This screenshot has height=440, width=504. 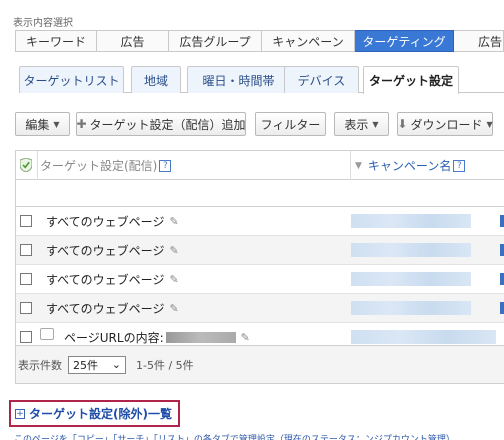 I want to click on pager: 表示件数 25件 ⌄ 1-5件 / 5件, so click(x=259, y=365).